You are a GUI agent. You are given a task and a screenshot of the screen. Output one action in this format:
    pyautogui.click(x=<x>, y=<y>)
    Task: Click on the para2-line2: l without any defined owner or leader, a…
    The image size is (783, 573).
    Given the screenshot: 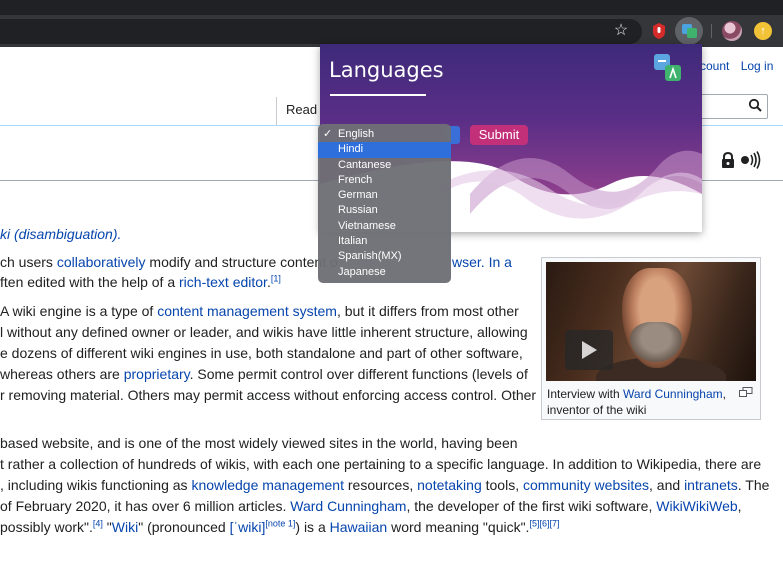 What is the action you would take?
    pyautogui.click(x=264, y=332)
    